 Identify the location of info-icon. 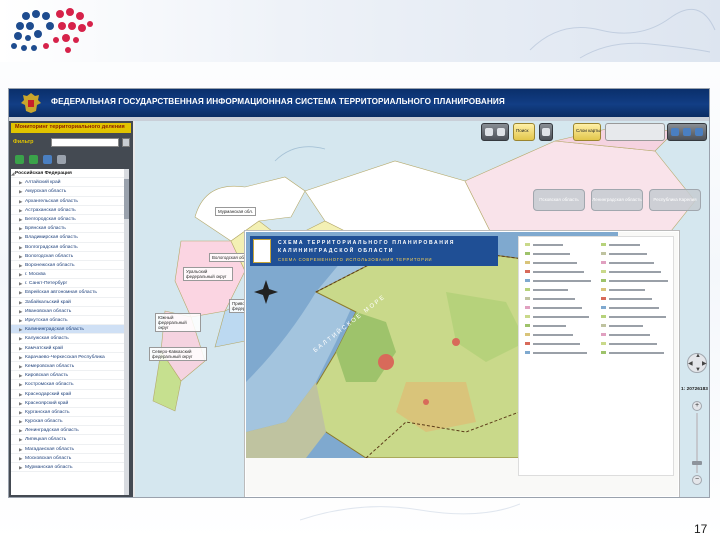
(675, 132).